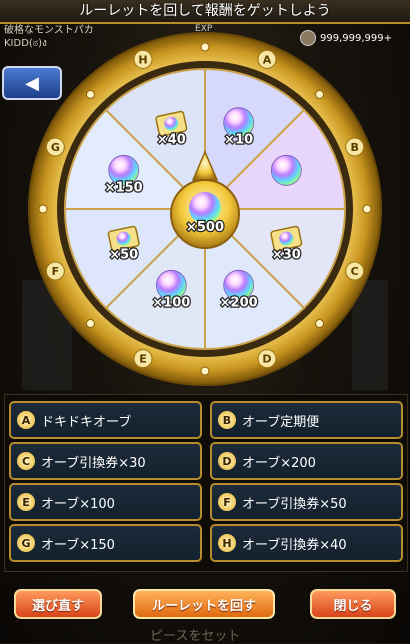 The width and height of the screenshot is (410, 644). Describe the element at coordinates (55, 147) in the screenshot. I see `segment-letter-g: G` at that location.